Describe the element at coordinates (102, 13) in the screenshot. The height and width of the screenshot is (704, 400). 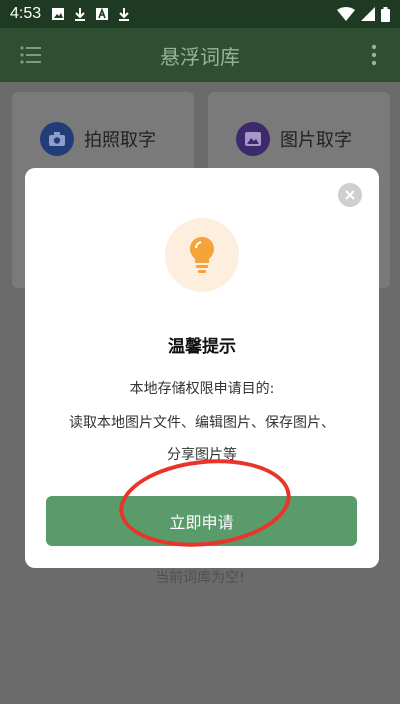
I see `a-icon` at that location.